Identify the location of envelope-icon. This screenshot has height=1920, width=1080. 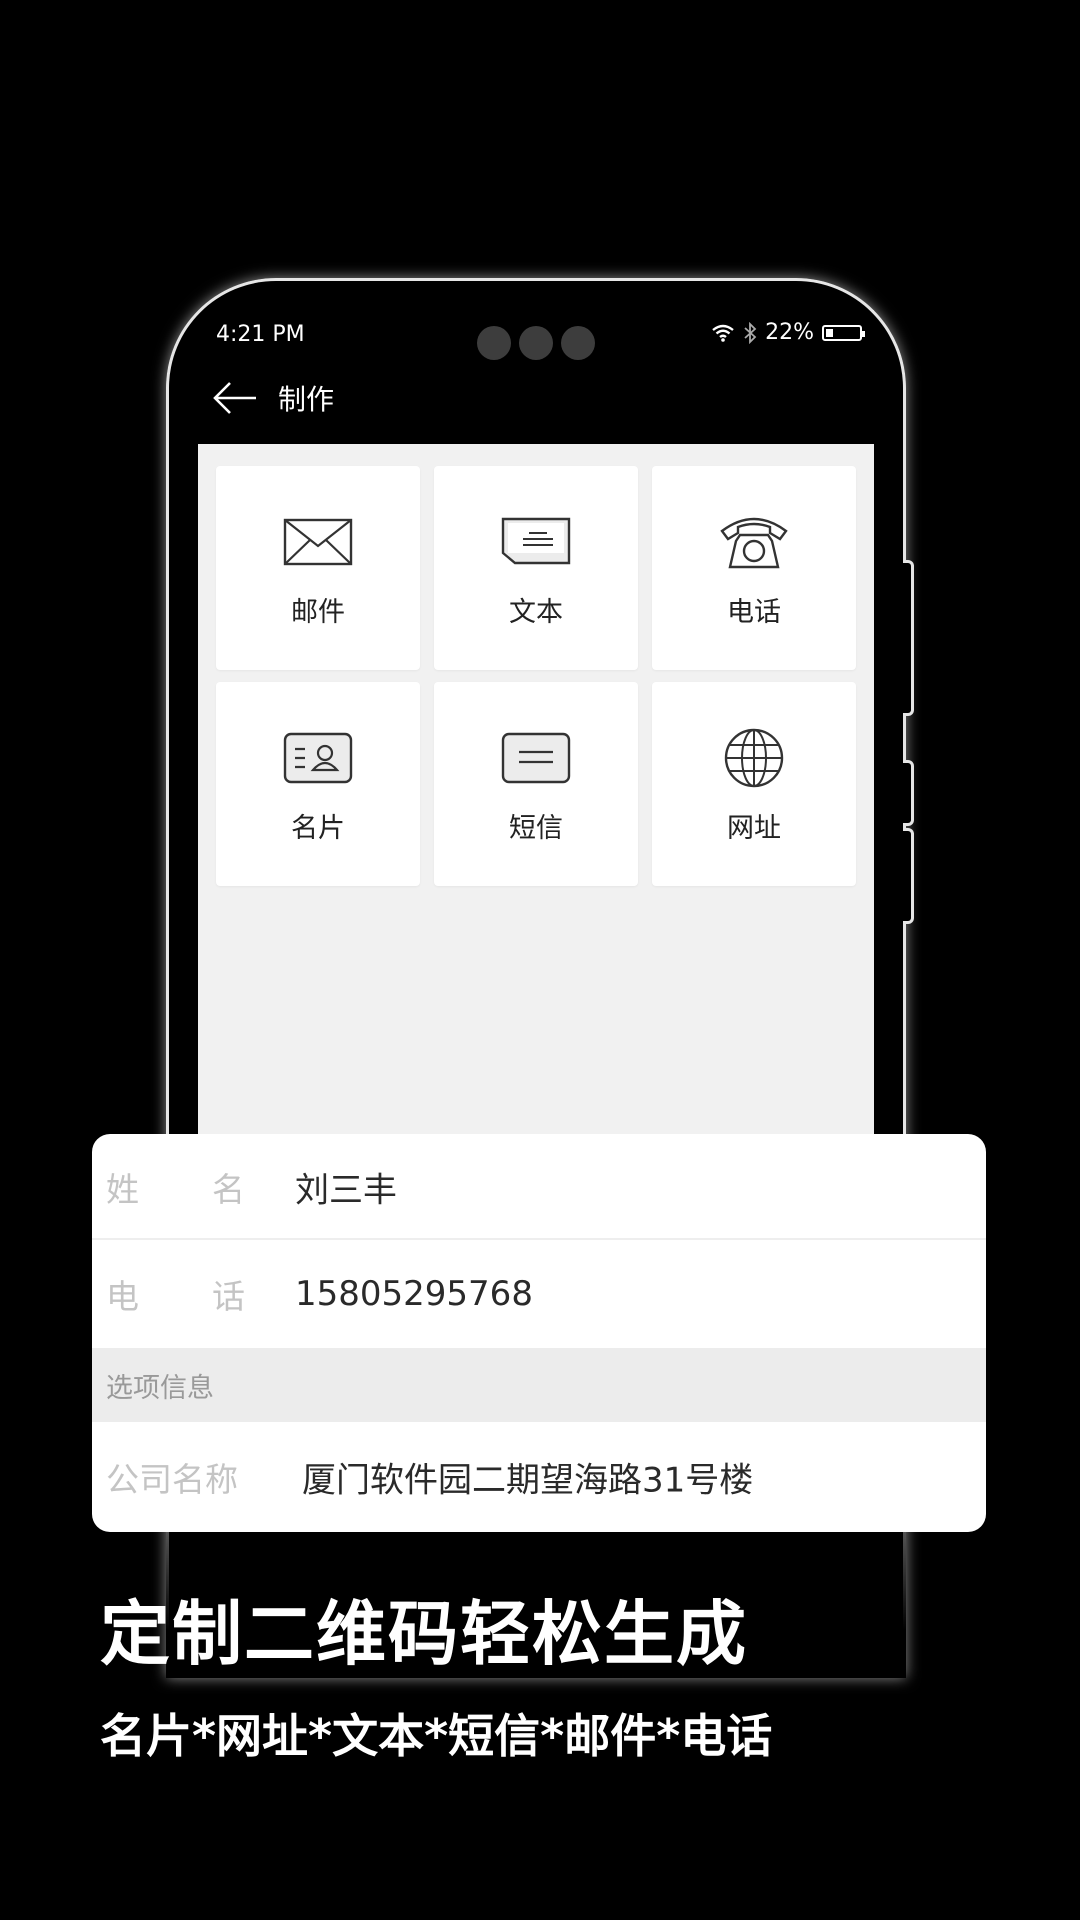
(318, 542).